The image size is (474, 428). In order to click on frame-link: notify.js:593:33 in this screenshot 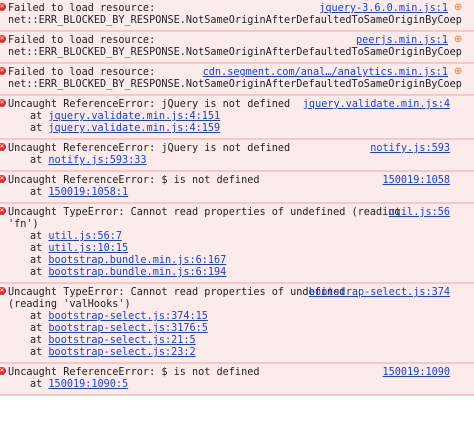, I will do `click(97, 160)`.